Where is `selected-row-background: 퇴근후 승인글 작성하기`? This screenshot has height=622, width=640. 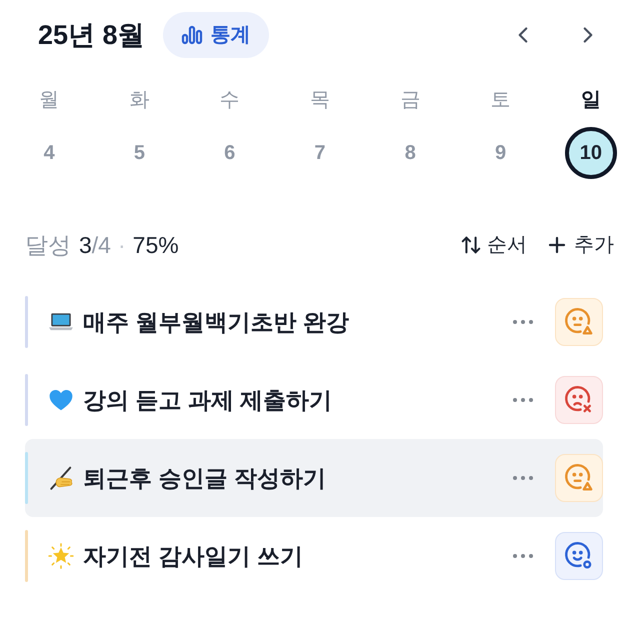 selected-row-background: 퇴근후 승인글 작성하기 is located at coordinates (314, 478).